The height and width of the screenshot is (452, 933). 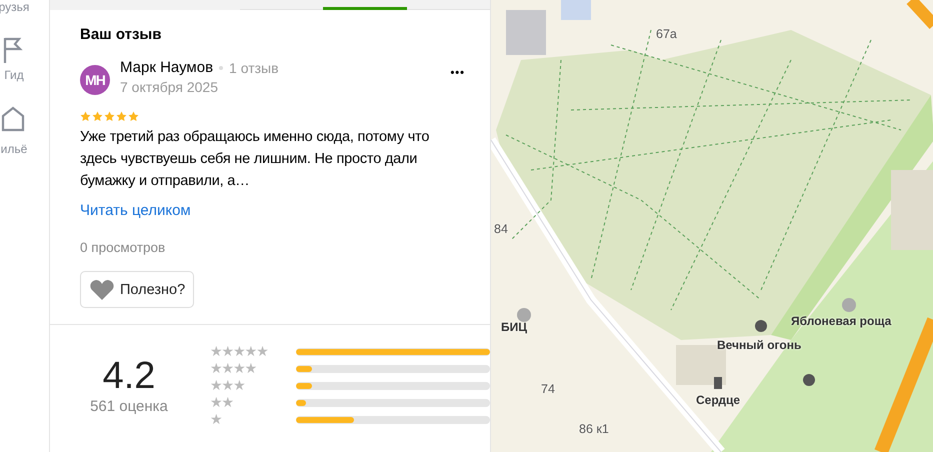 What do you see at coordinates (718, 400) in the screenshot?
I see `place-label: Сердце` at bounding box center [718, 400].